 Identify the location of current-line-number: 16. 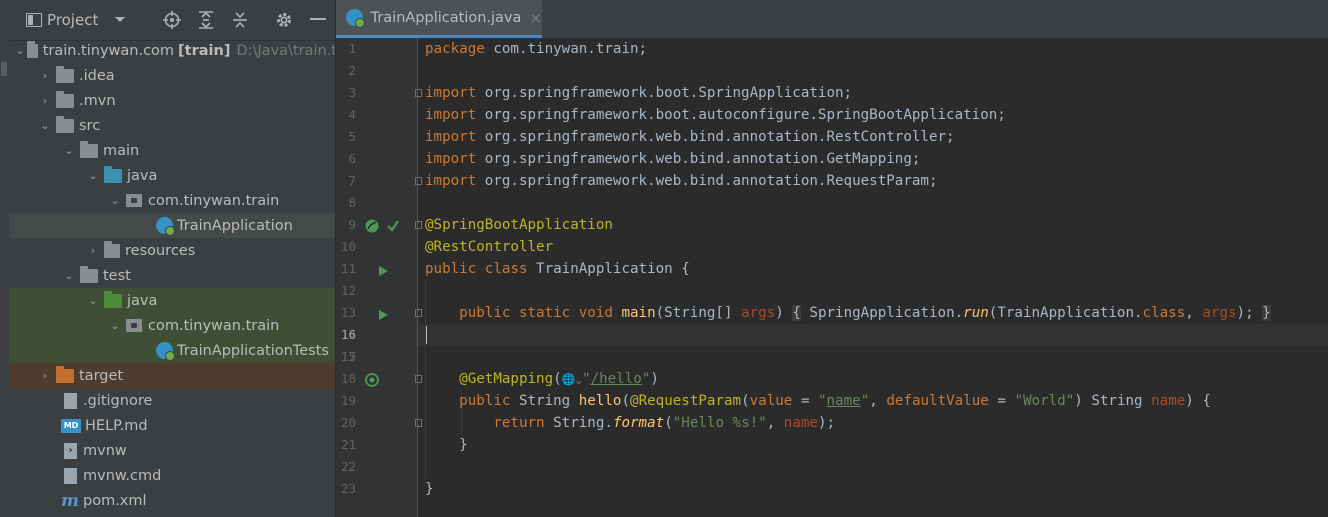
(348, 334).